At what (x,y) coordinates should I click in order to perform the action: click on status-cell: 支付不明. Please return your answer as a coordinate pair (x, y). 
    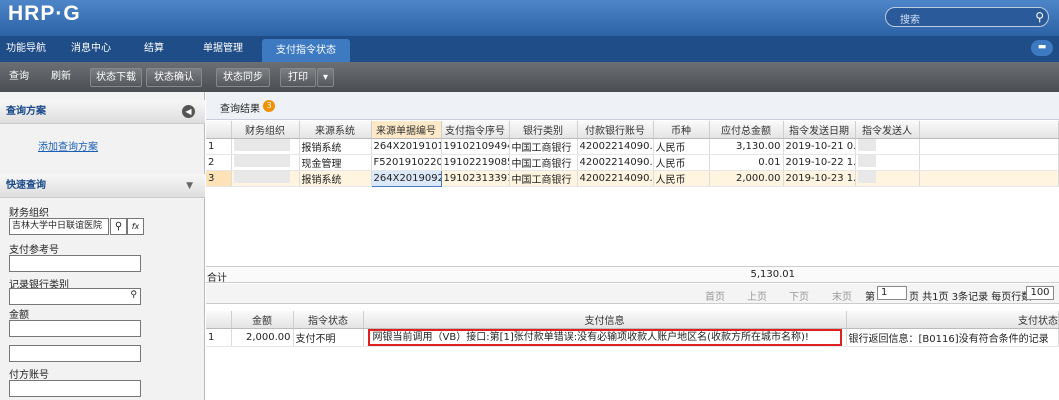
    Looking at the image, I should click on (328, 337).